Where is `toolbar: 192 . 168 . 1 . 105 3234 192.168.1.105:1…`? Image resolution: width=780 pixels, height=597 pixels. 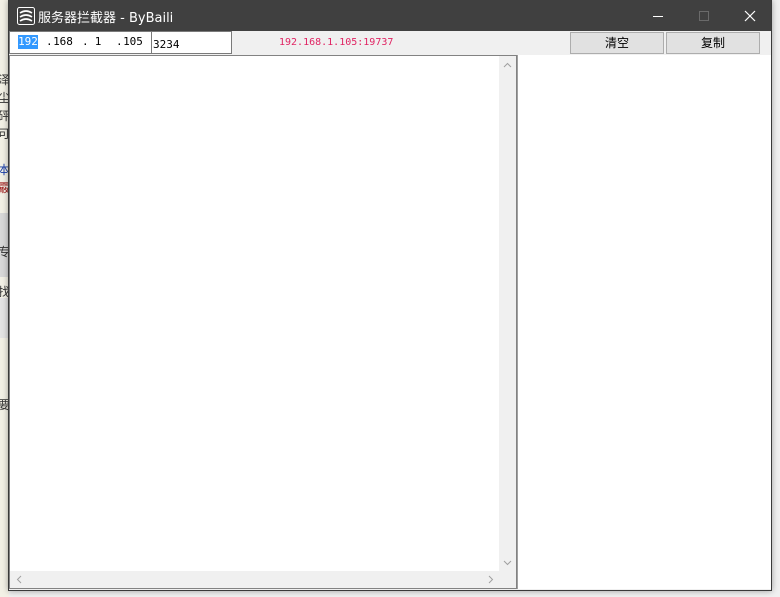
toolbar: 192 . 168 . 1 . 105 3234 192.168.1.105:1… is located at coordinates (390, 43).